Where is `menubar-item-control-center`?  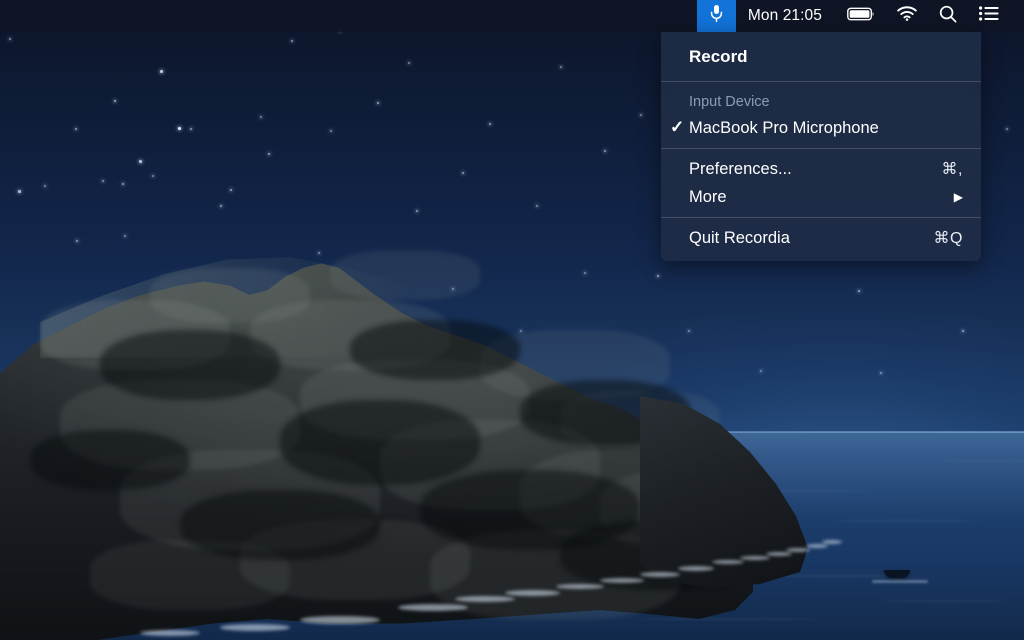 menubar-item-control-center is located at coordinates (989, 16).